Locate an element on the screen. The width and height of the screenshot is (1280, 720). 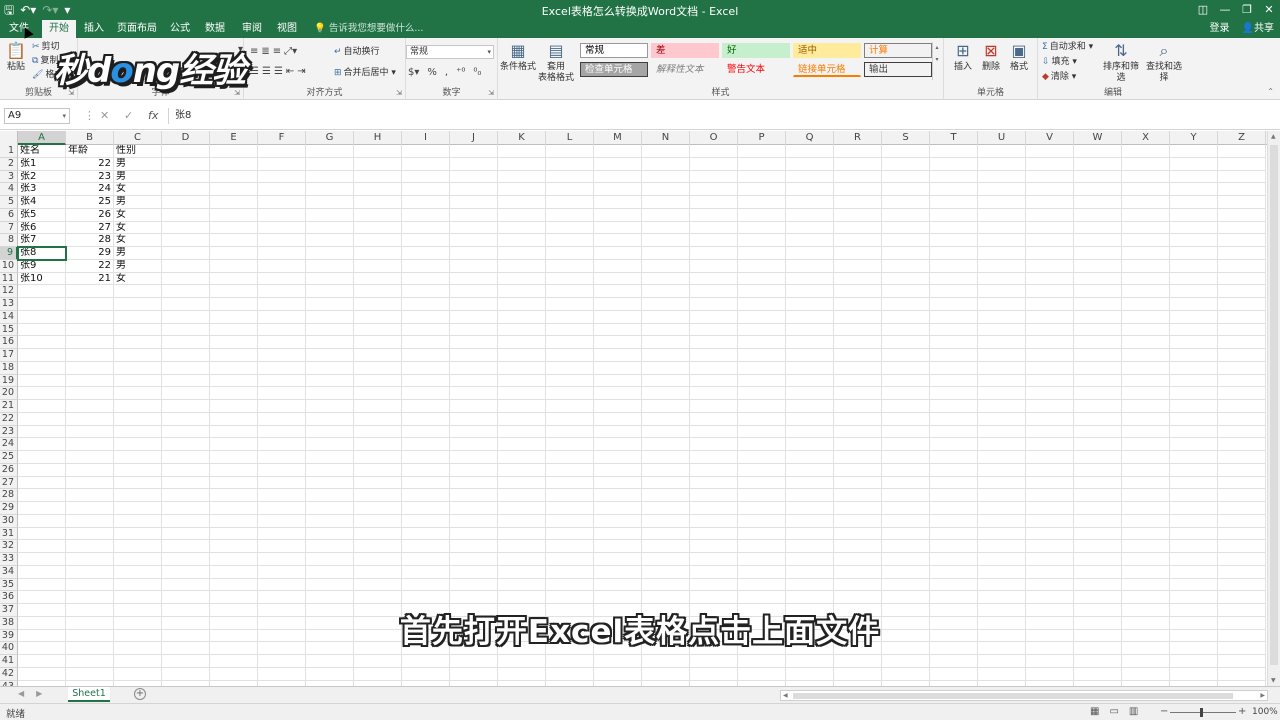
row-header: 4 is located at coordinates (9, 189).